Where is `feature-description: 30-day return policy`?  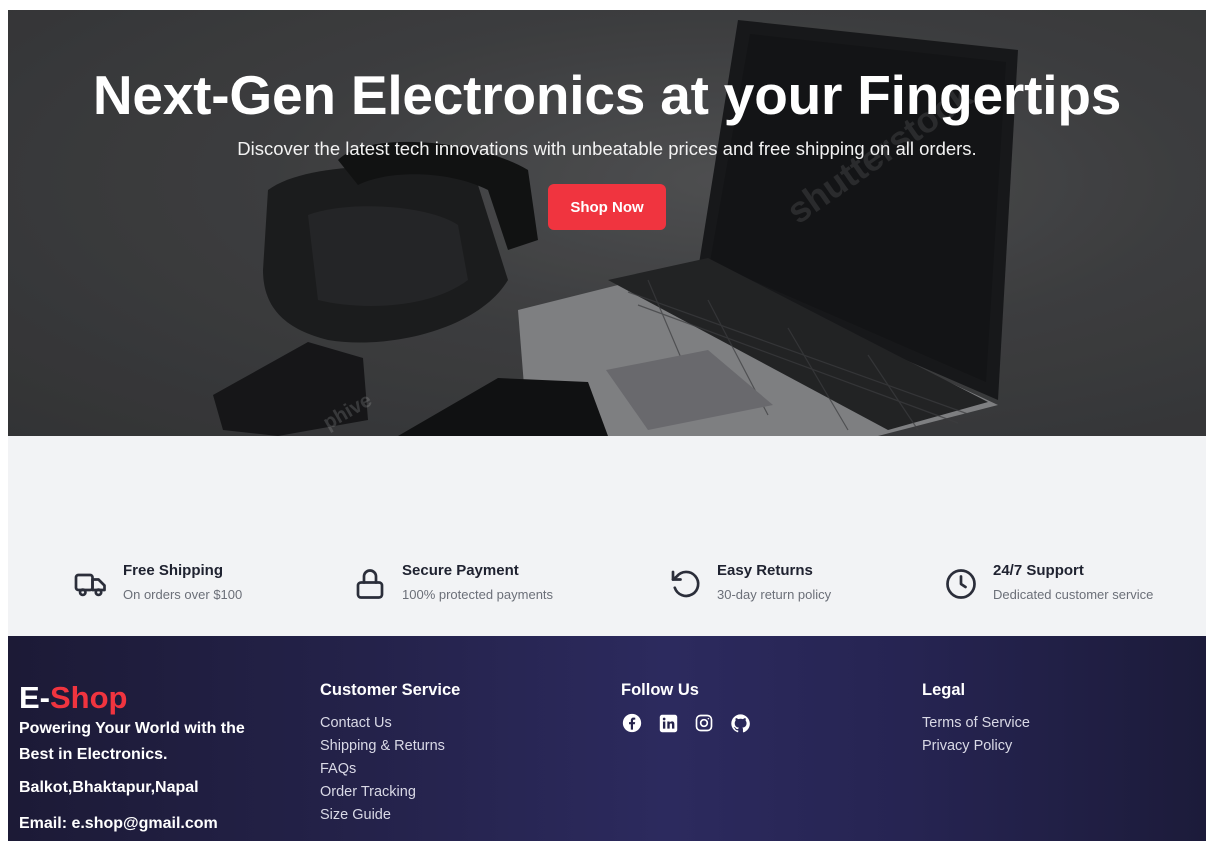 feature-description: 30-day return policy is located at coordinates (774, 594).